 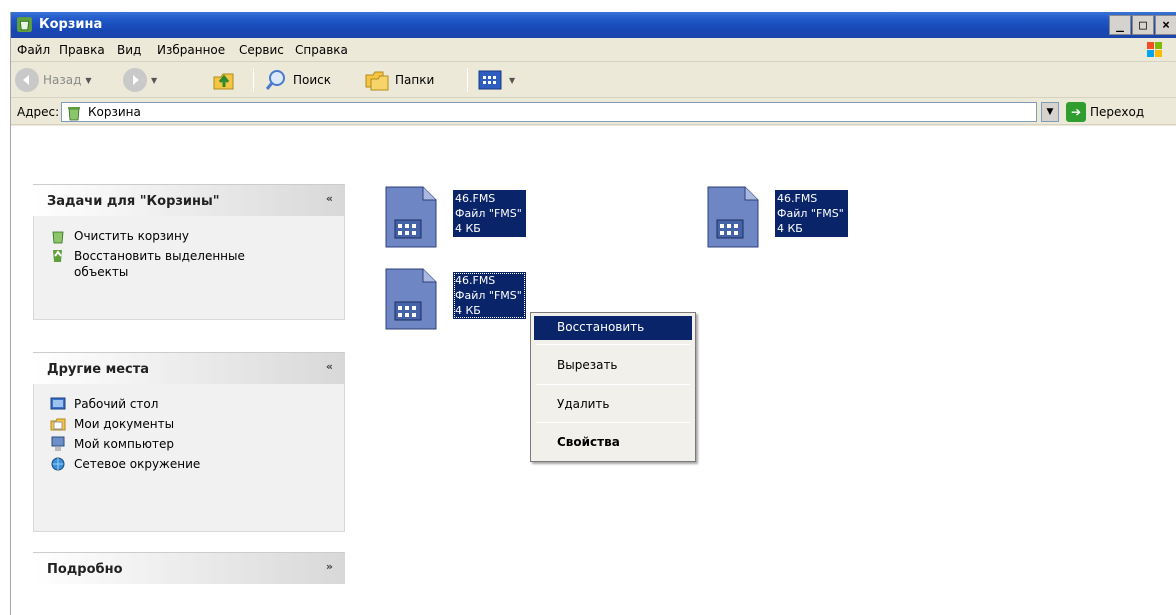 What do you see at coordinates (58, 403) in the screenshot?
I see `desktop-icon` at bounding box center [58, 403].